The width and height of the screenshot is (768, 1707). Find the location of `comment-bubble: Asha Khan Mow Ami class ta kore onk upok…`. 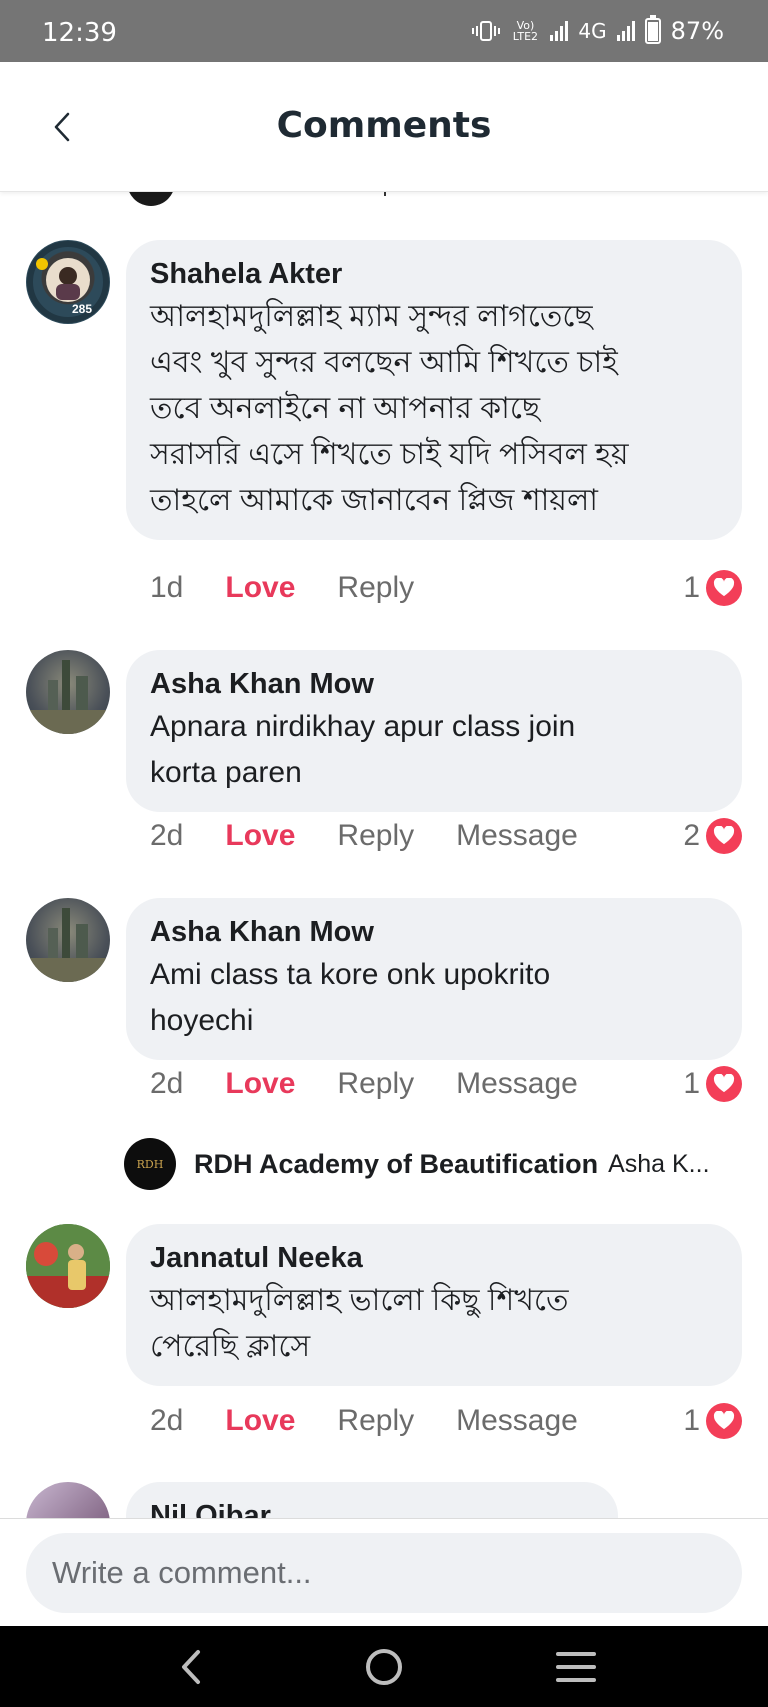

comment-bubble: Asha Khan Mow Ami class ta kore onk upok… is located at coordinates (434, 979).